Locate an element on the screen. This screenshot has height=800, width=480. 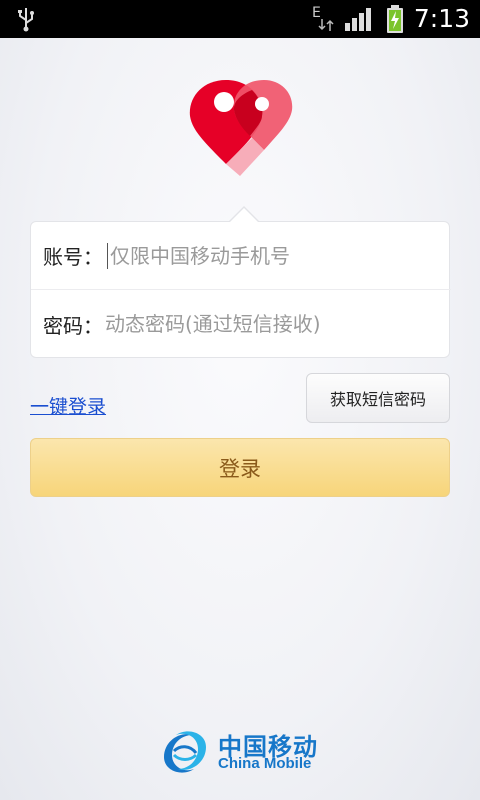
login-button: 登录 is located at coordinates (240, 467).